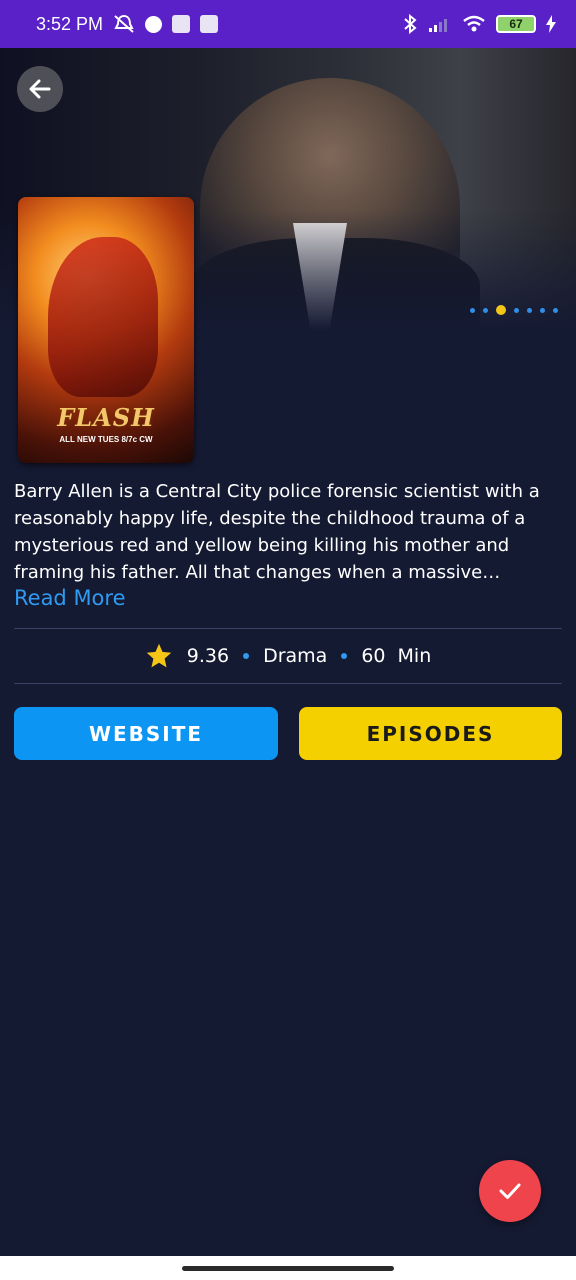 The image size is (576, 1280). What do you see at coordinates (159, 655) in the screenshot?
I see `star-icon` at bounding box center [159, 655].